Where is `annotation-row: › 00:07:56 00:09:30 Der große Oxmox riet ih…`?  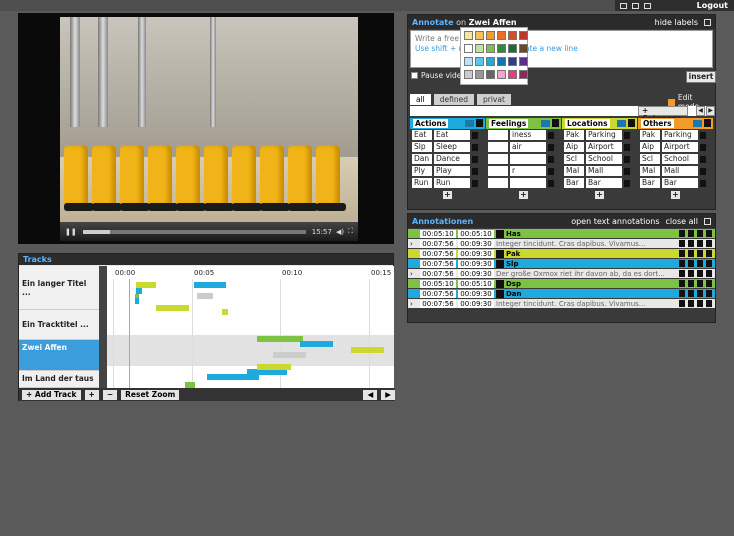 annotation-row: › 00:07:56 00:09:30 Der große Oxmox riet ih… is located at coordinates (561, 273).